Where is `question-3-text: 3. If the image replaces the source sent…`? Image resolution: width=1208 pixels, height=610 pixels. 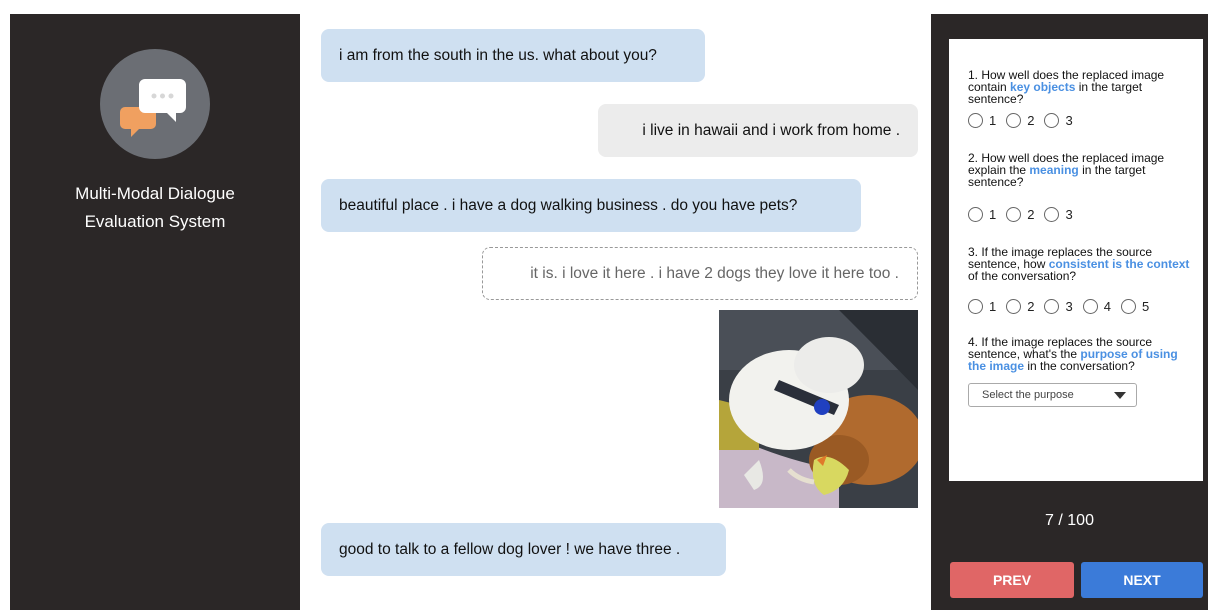
question-3-text: 3. If the image replaces the source sent… is located at coordinates (1079, 264).